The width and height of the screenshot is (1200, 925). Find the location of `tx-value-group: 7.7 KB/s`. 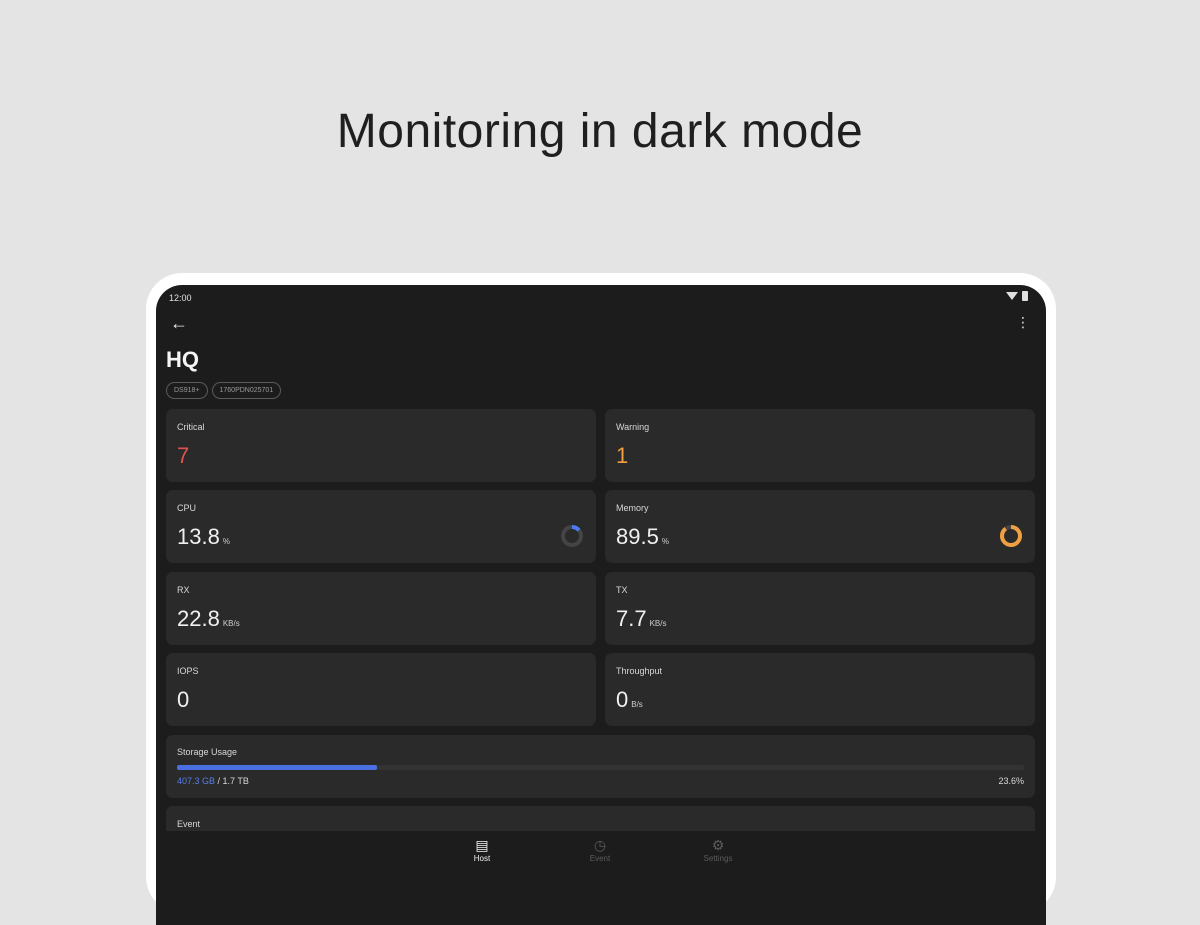

tx-value-group: 7.7 KB/s is located at coordinates (641, 619).